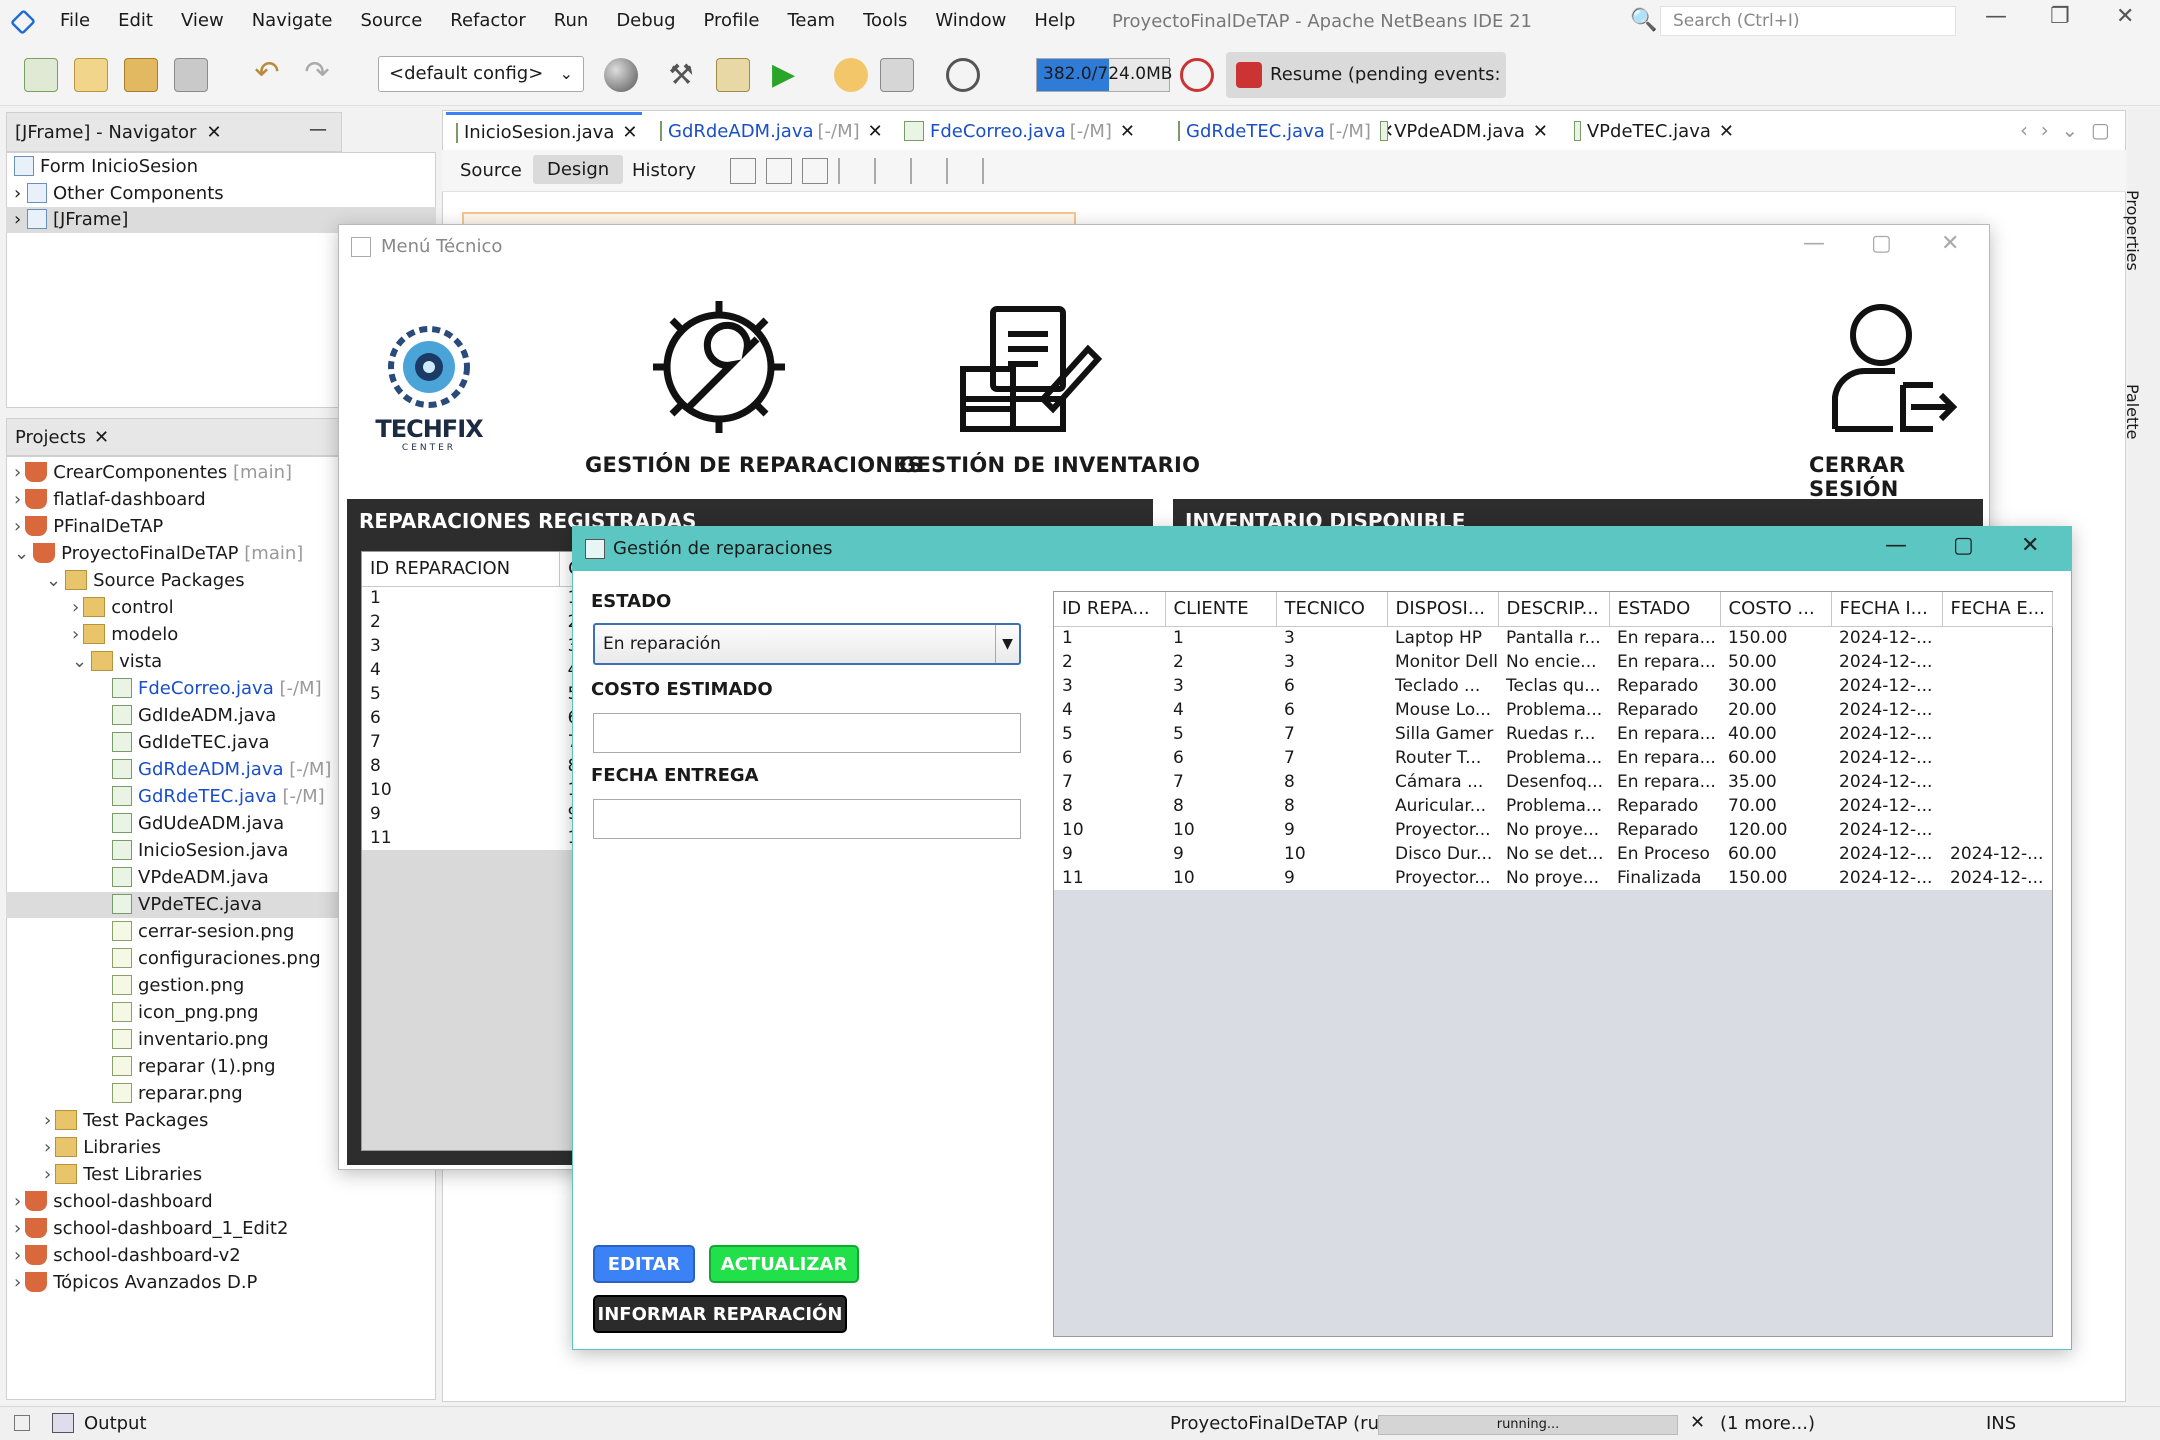 Image resolution: width=2160 pixels, height=1440 pixels. Describe the element at coordinates (1893, 371) in the screenshot. I see `logout-icon` at that location.